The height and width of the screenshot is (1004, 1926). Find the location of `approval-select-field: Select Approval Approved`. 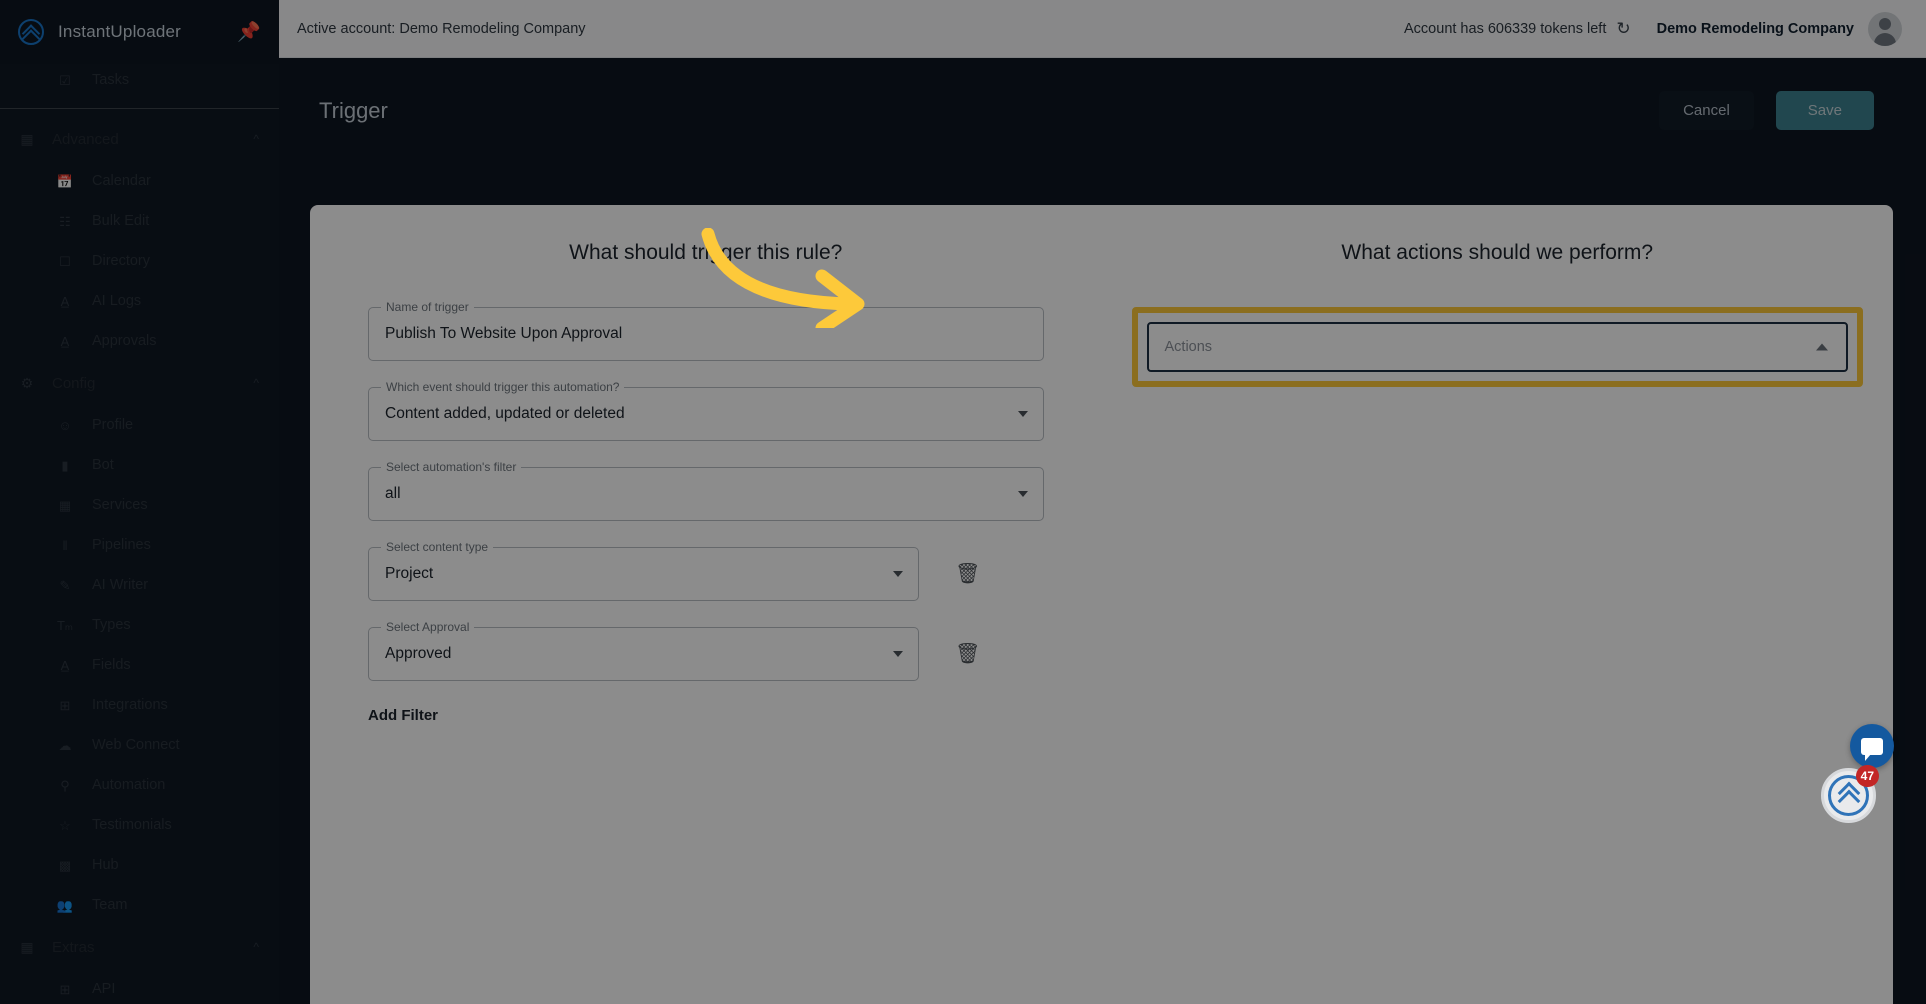

approval-select-field: Select Approval Approved is located at coordinates (643, 650).